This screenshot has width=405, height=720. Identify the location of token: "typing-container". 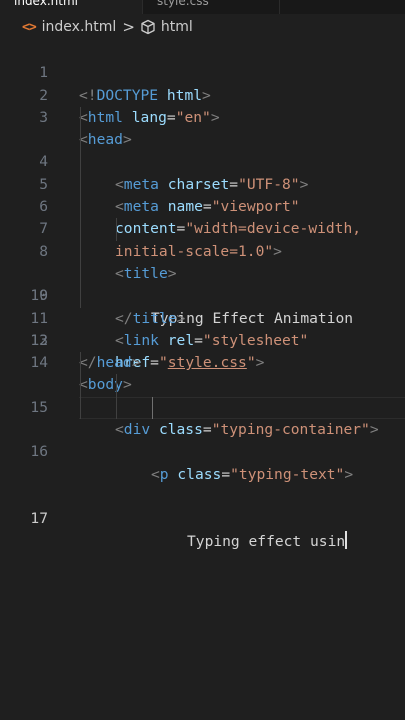
(290, 430).